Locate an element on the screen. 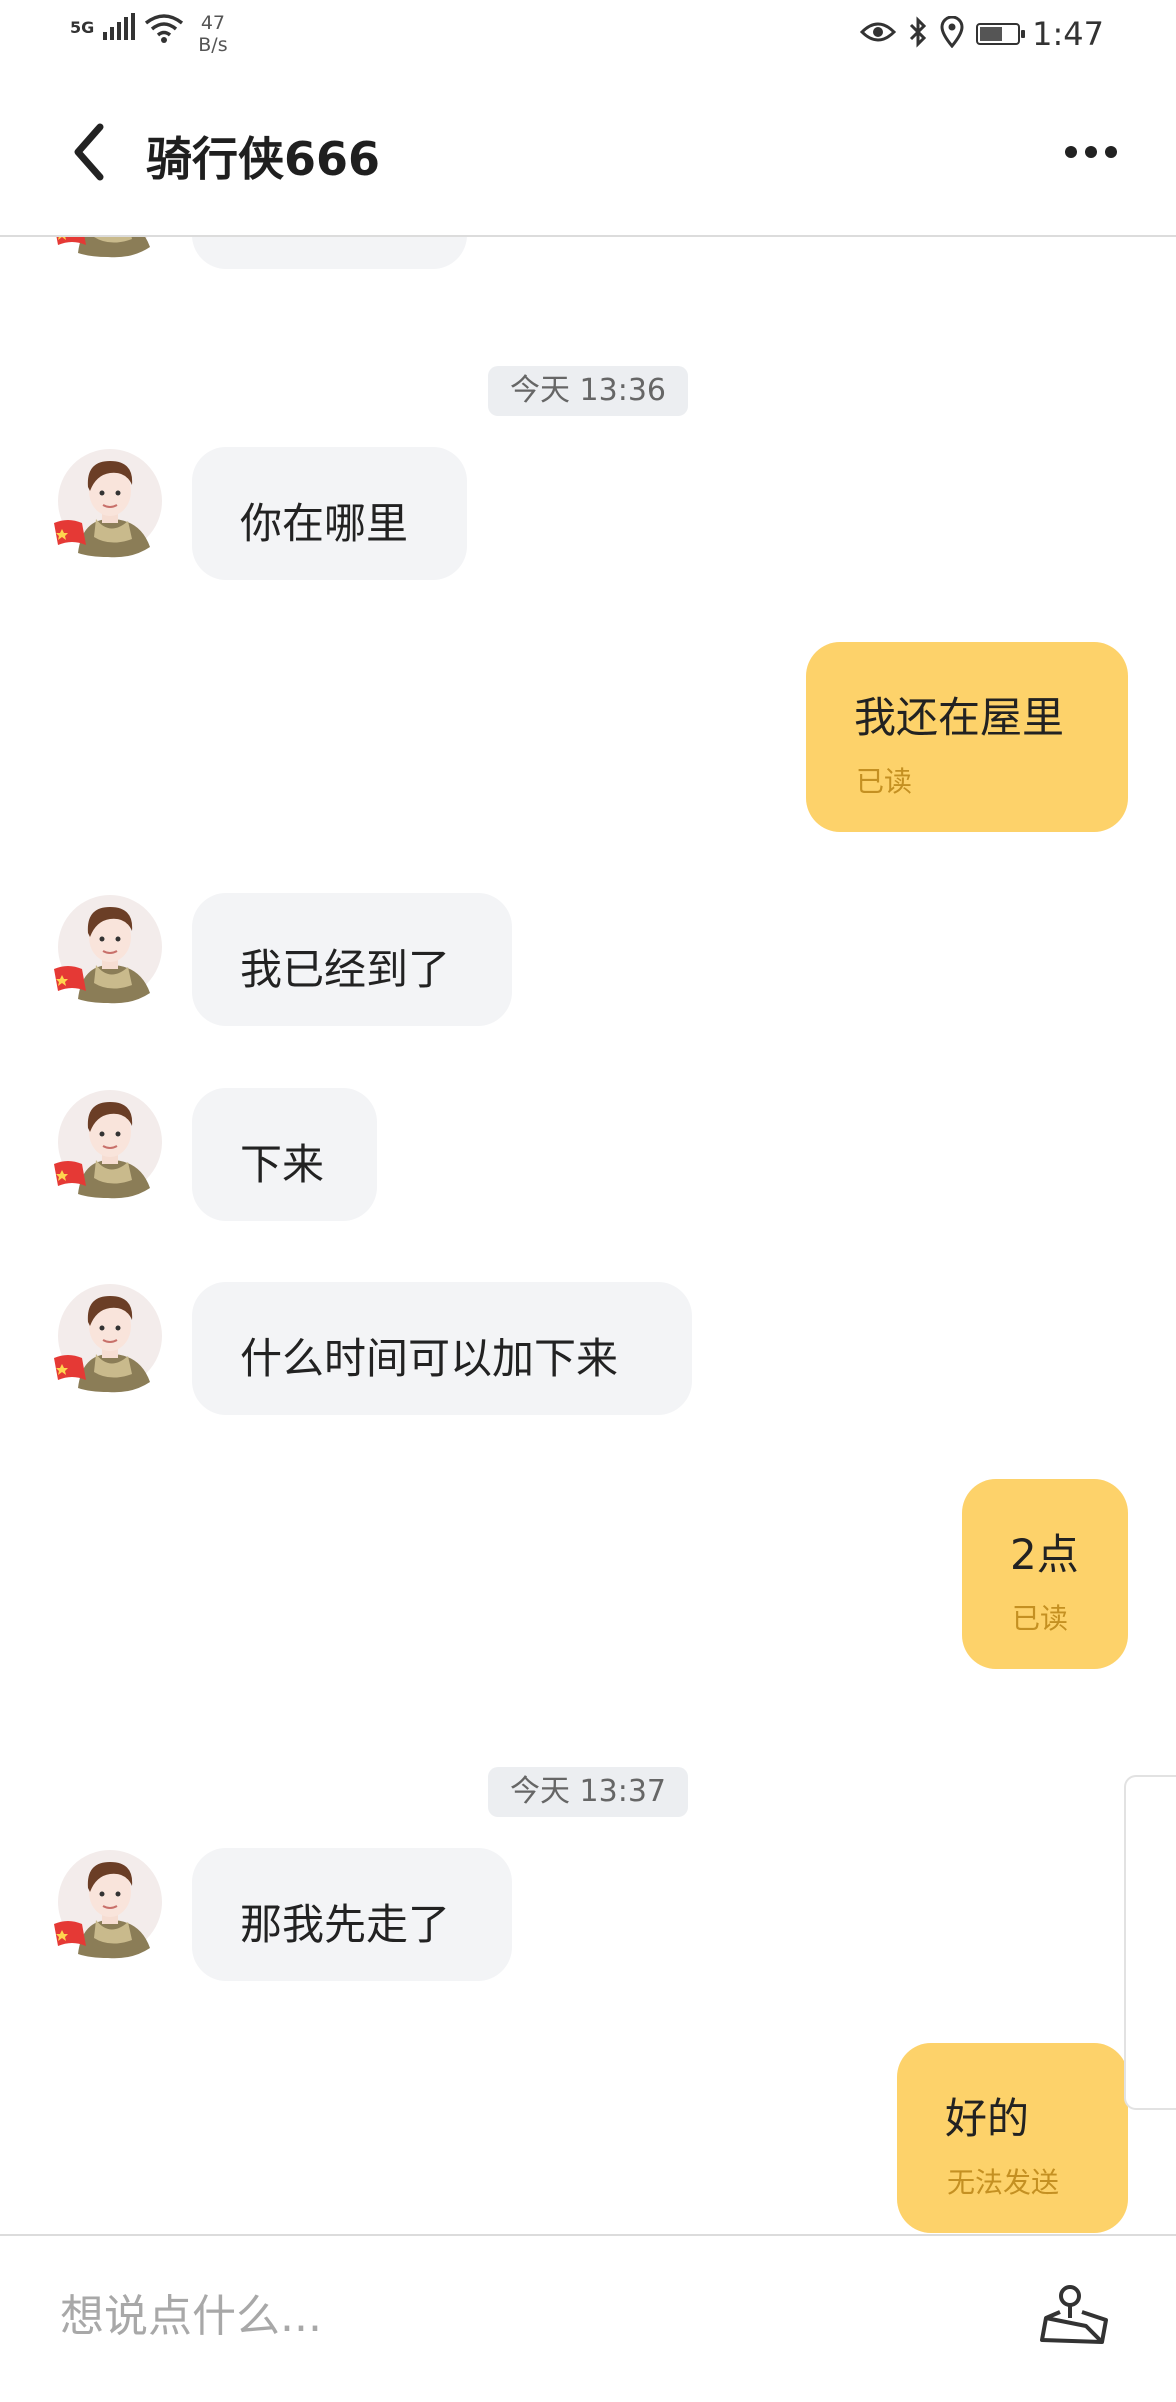  message-text: 下来 is located at coordinates (282, 1164).